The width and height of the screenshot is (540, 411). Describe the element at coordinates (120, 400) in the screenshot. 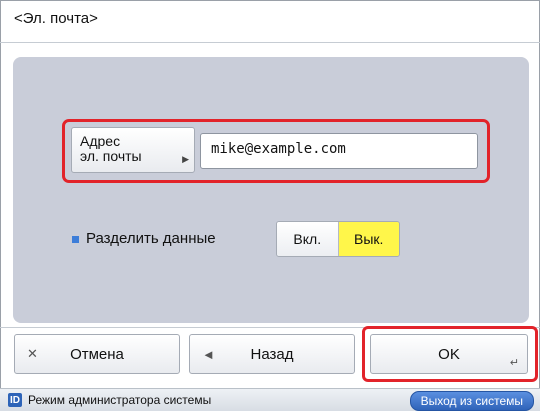

I see `admin-mode-status: Режим администратора системы` at that location.